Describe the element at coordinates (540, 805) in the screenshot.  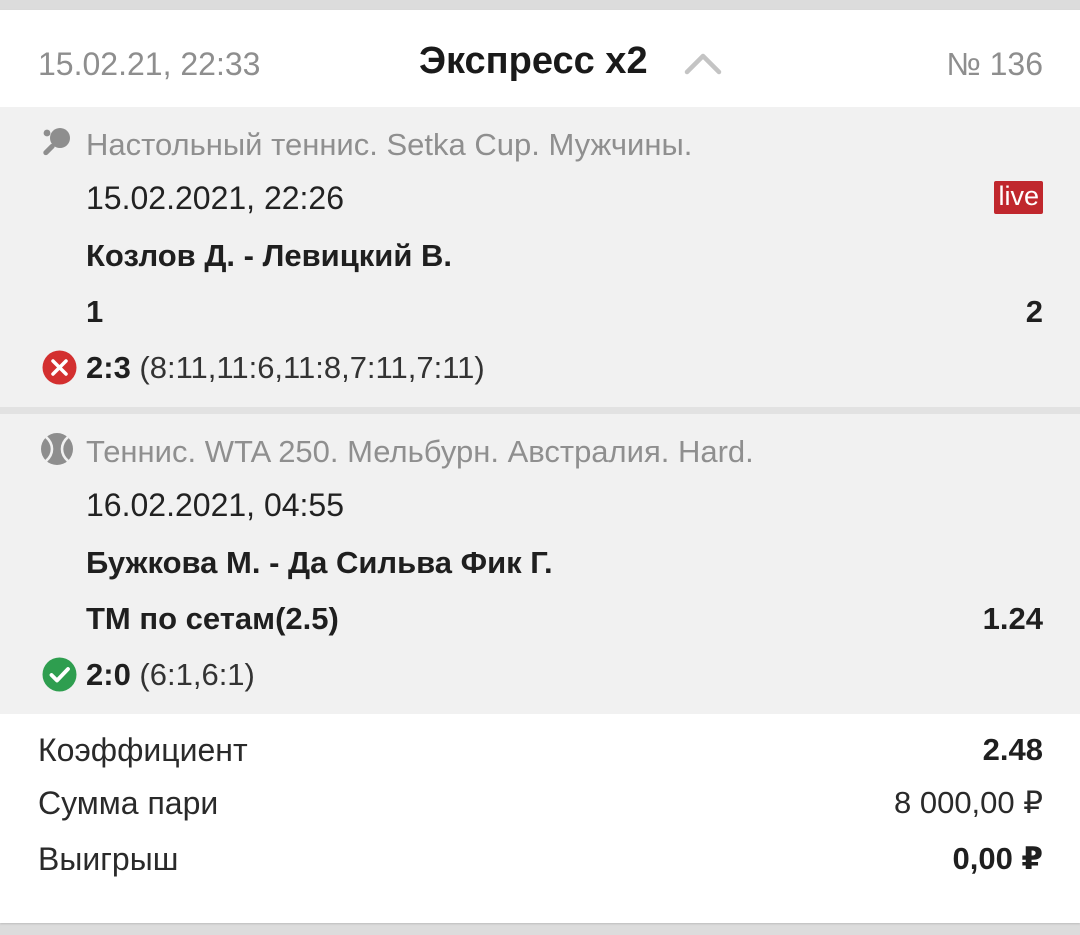
I see `stake-row: Сумма пари 8 000,00 ₽` at that location.